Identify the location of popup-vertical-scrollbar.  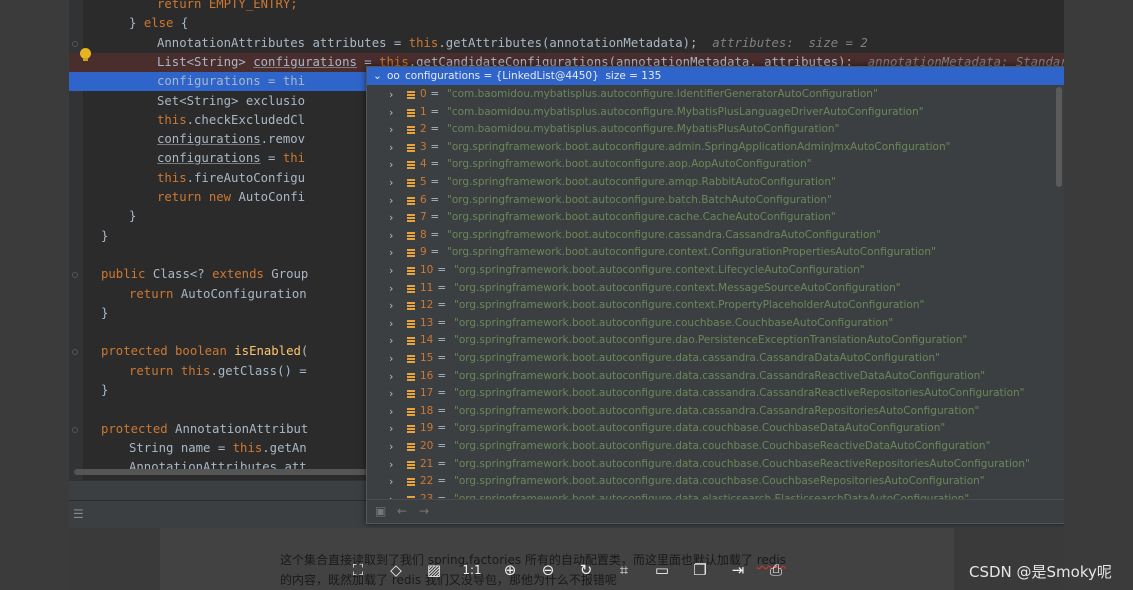
(1059, 137).